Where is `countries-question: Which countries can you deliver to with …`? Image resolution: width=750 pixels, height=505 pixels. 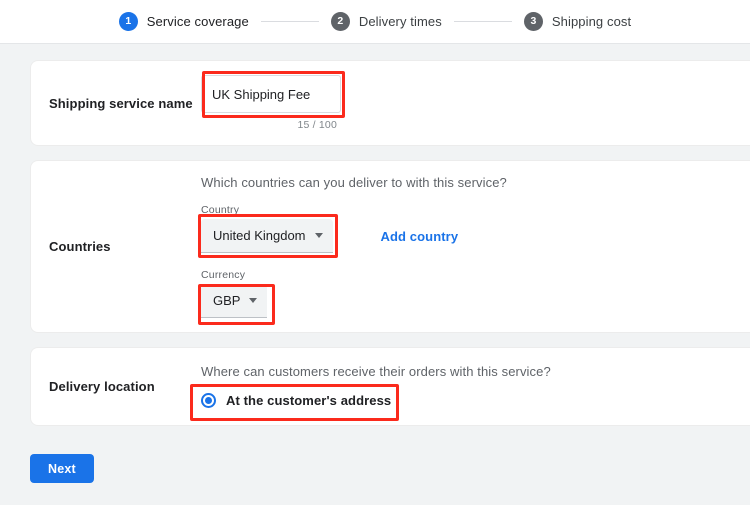 countries-question: Which countries can you deliver to with … is located at coordinates (354, 182).